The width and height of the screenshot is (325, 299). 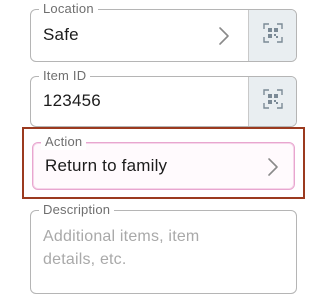 I want to click on location-label: Location, so click(x=68, y=9).